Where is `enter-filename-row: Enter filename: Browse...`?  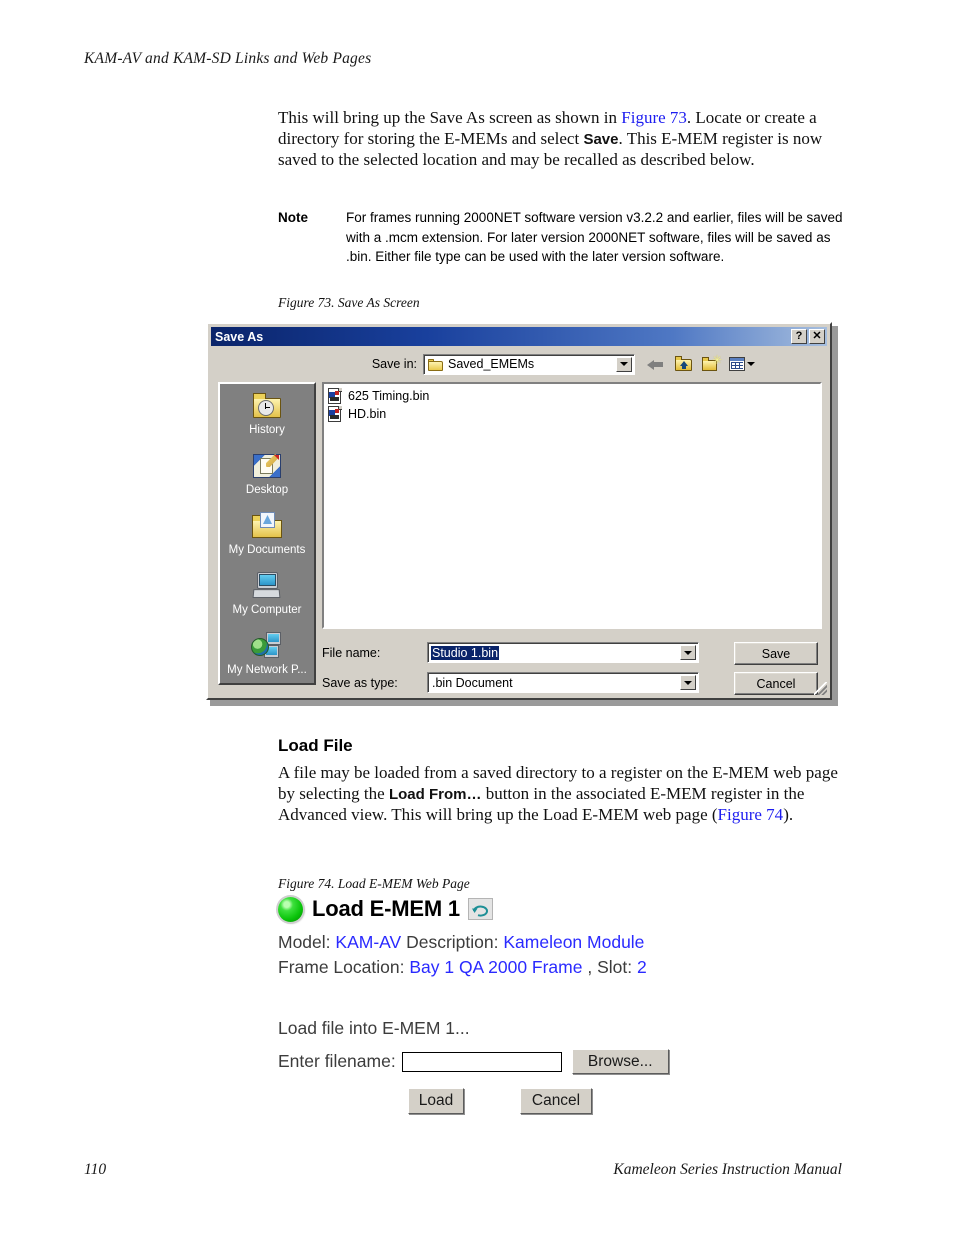 enter-filename-row: Enter filename: Browse... is located at coordinates (473, 1061).